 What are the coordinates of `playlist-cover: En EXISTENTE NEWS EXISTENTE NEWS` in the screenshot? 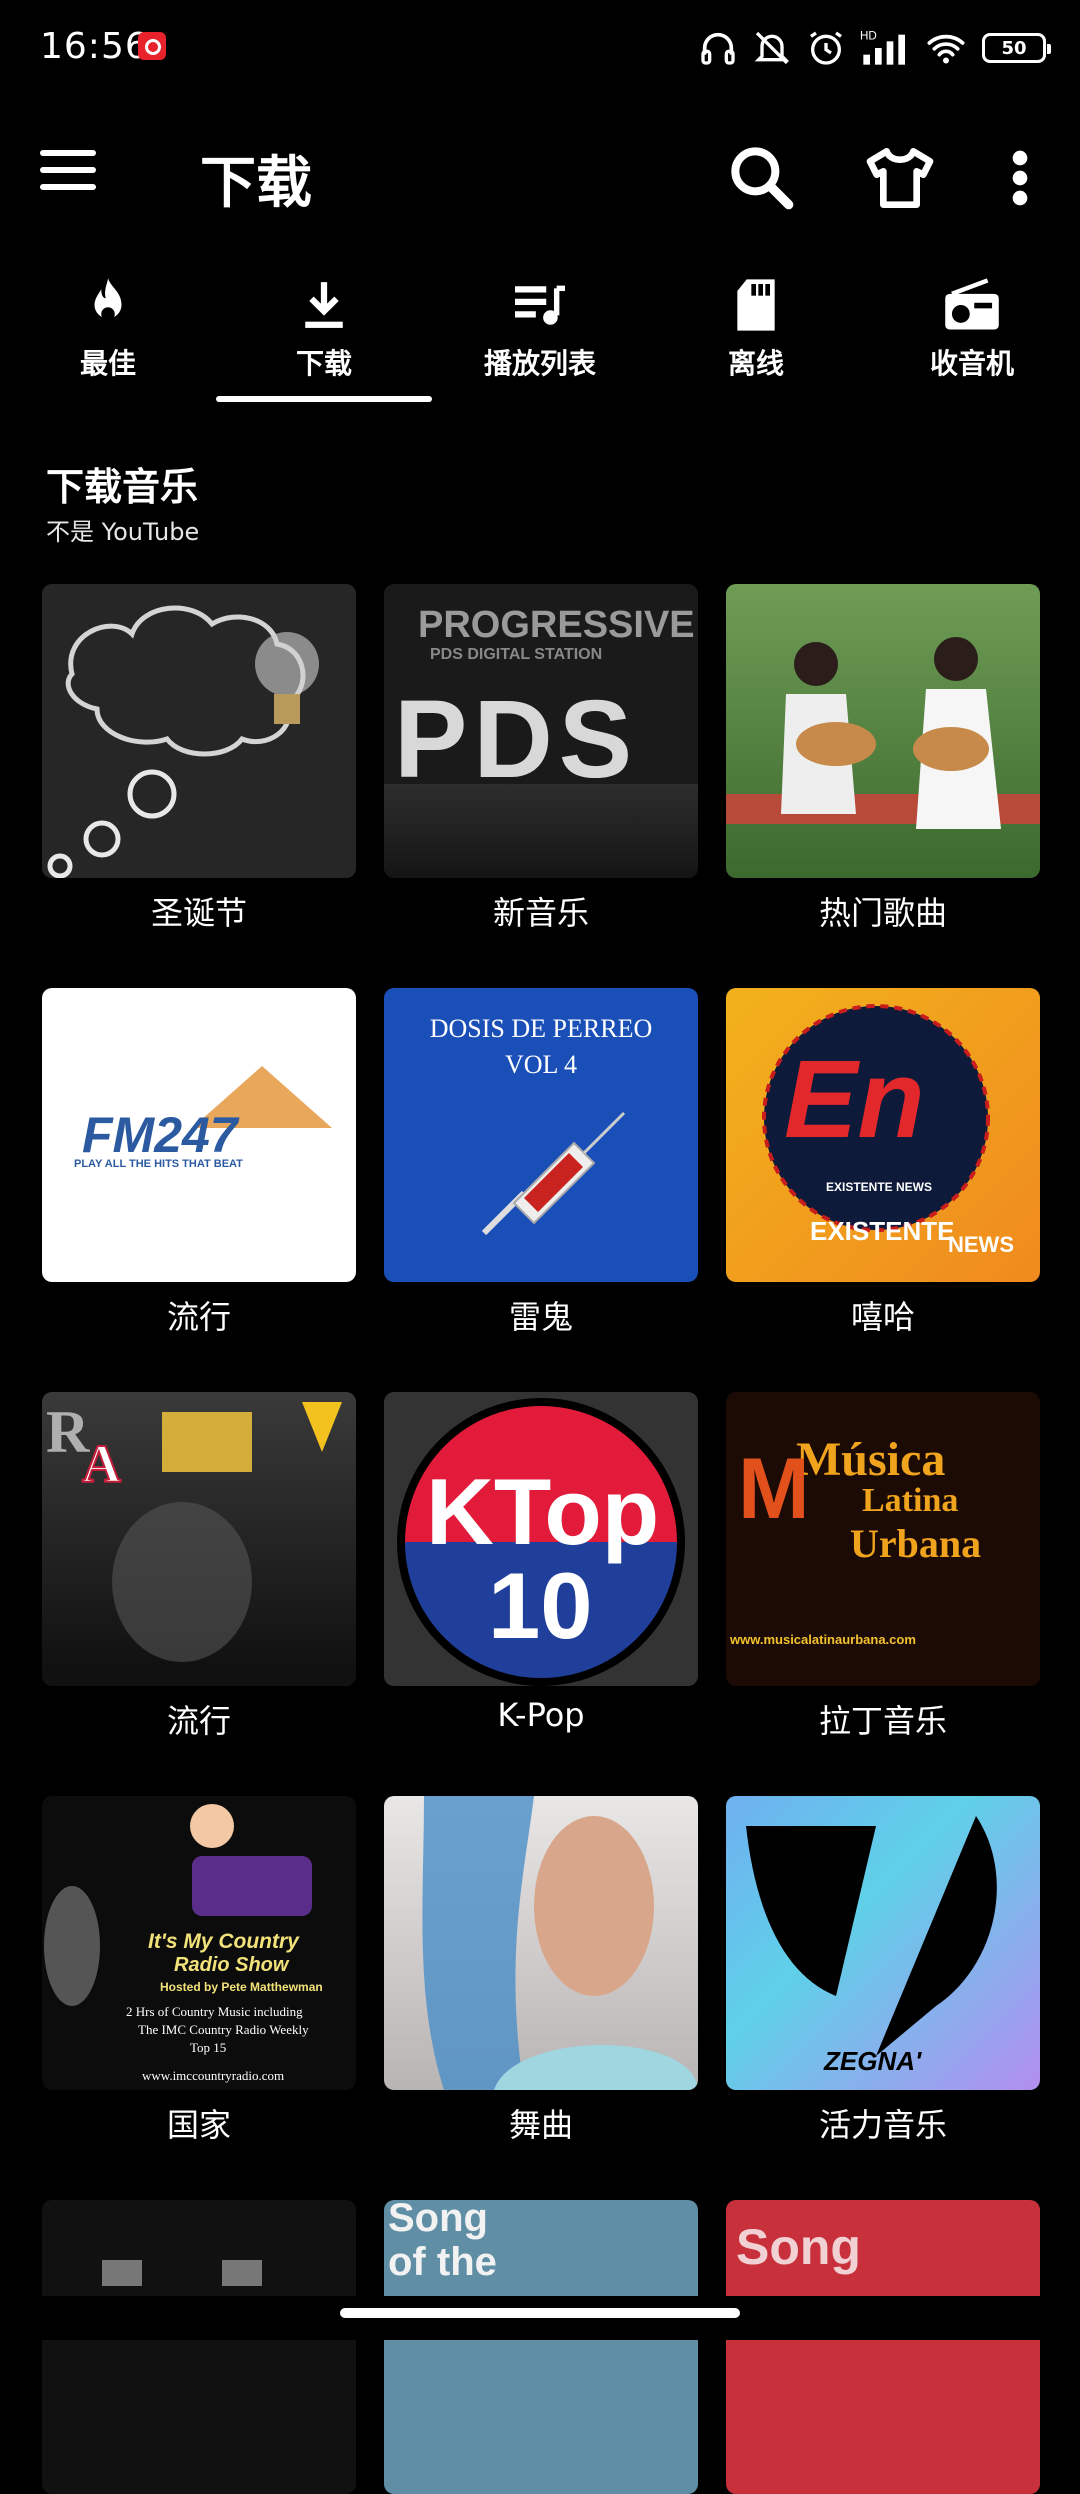 It's located at (883, 1135).